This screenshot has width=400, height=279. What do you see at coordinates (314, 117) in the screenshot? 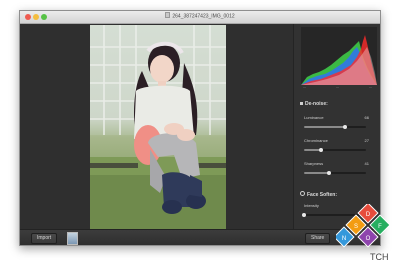
I see `luminance-label: Luminance` at bounding box center [314, 117].